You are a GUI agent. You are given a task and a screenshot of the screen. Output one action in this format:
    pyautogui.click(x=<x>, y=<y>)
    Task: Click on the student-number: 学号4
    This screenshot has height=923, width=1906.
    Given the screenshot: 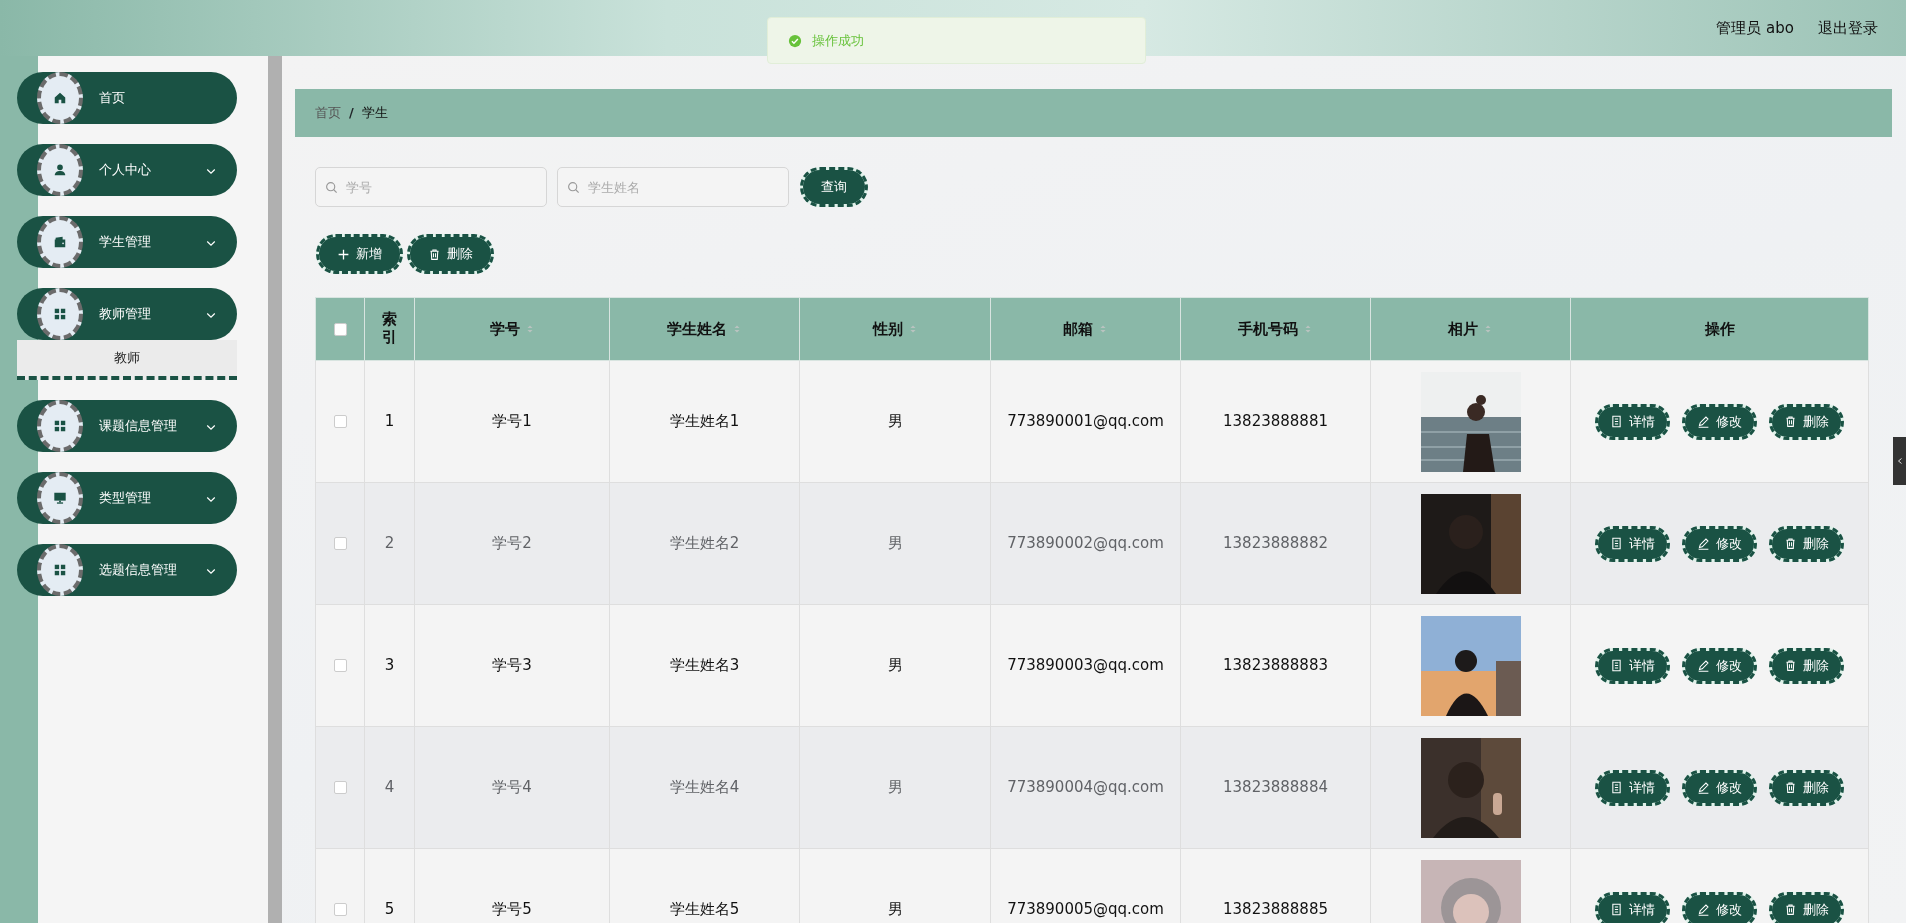 What is the action you would take?
    pyautogui.click(x=512, y=787)
    